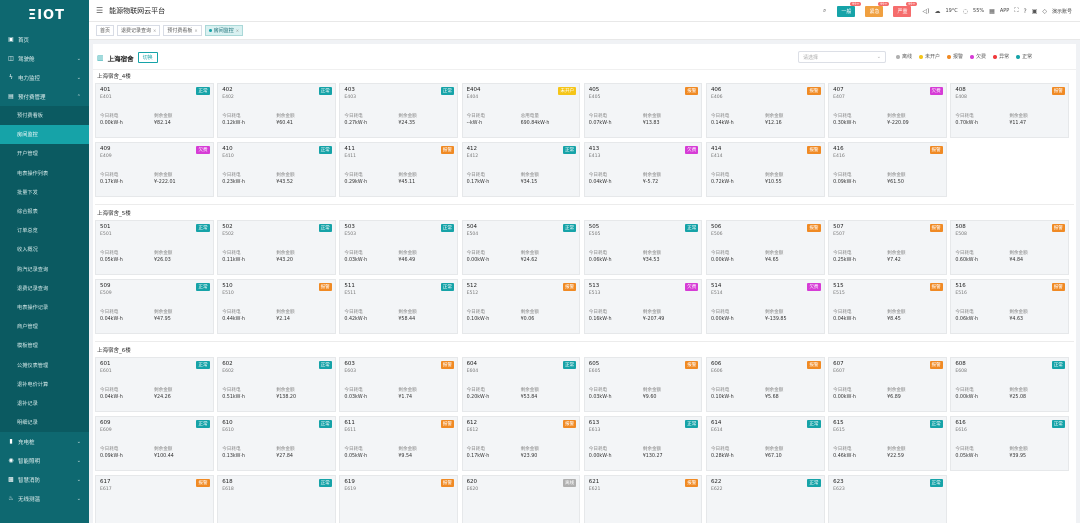 The width and height of the screenshot is (1080, 523). Describe the element at coordinates (398, 499) in the screenshot. I see `room-card: 619 E619 报警` at that location.